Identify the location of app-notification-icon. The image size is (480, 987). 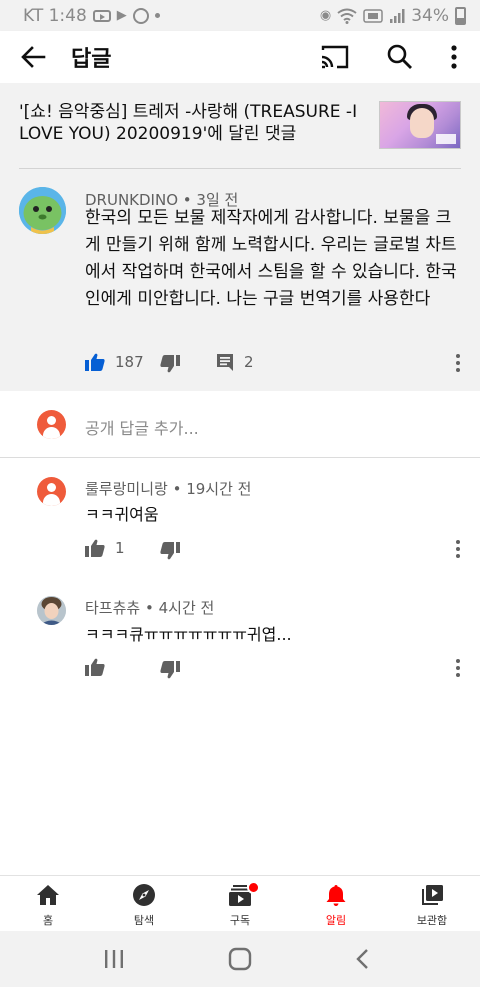
(140, 15).